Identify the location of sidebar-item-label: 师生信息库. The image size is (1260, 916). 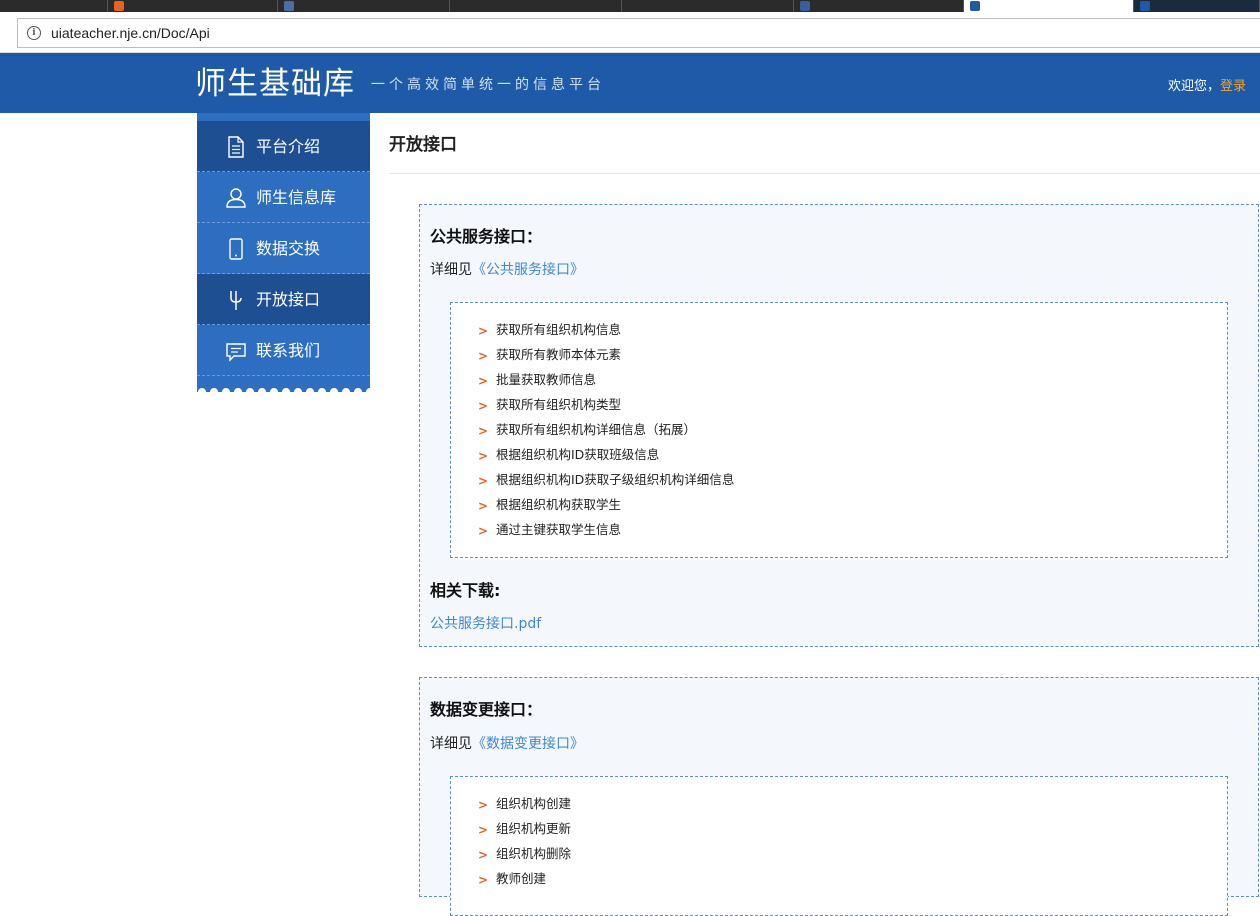
(296, 197).